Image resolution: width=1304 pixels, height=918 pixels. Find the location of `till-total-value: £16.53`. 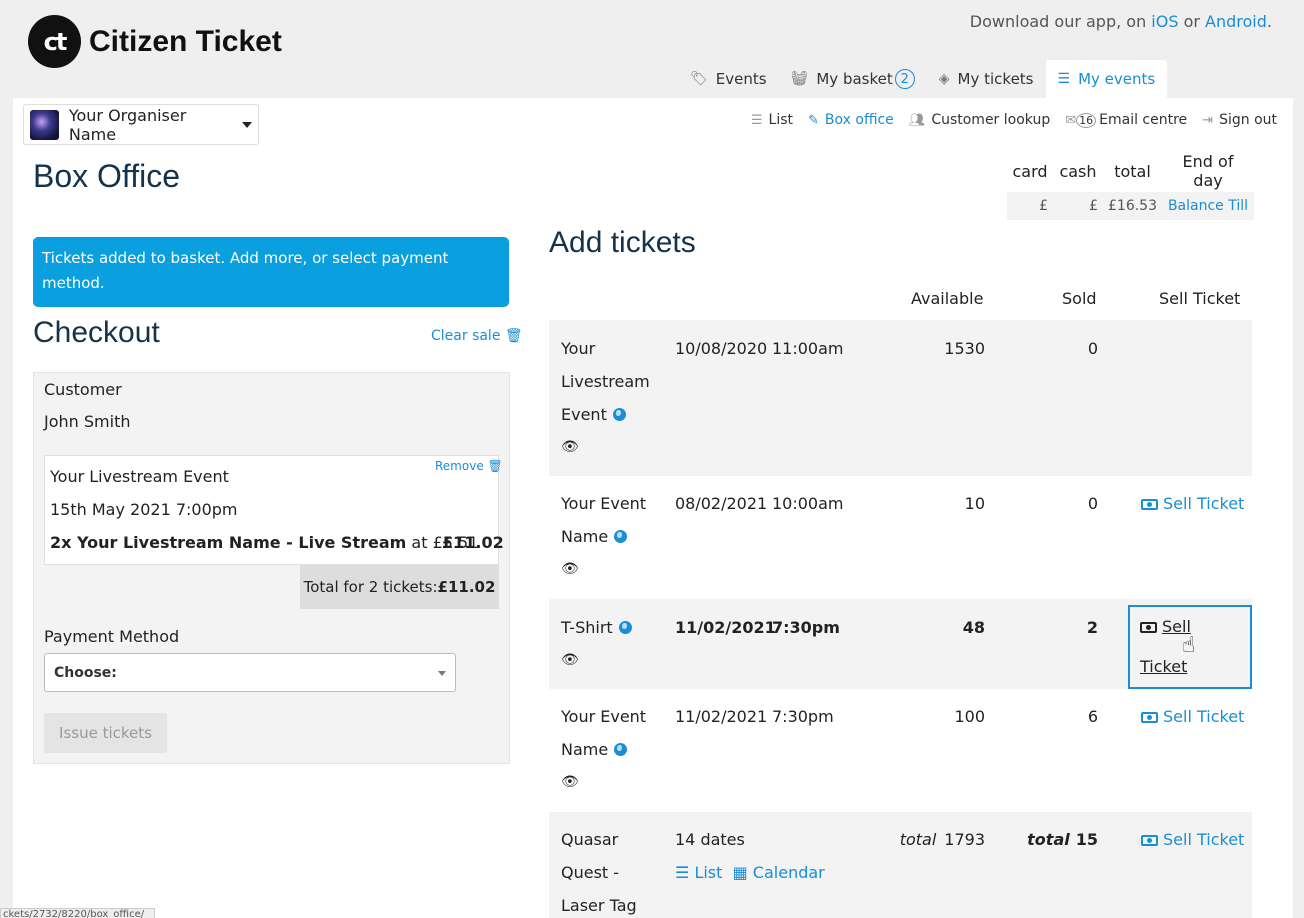

till-total-value: £16.53 is located at coordinates (1132, 206).